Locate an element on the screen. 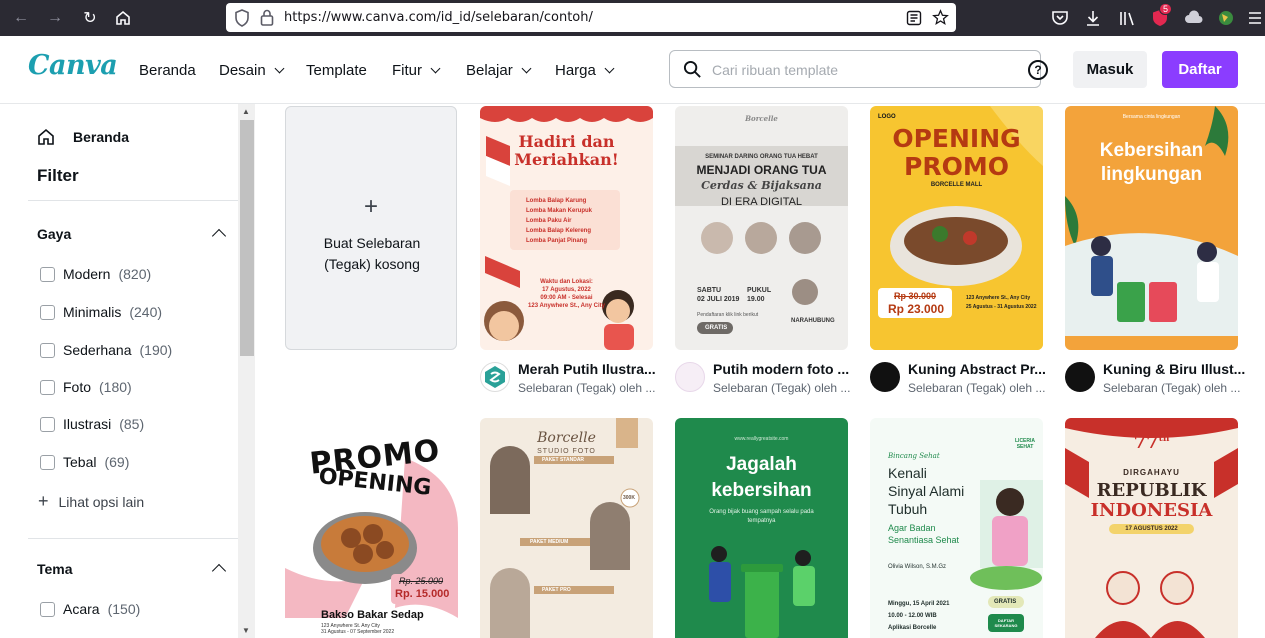 The height and width of the screenshot is (638, 1265). nav-desain: Desain is located at coordinates (252, 70).